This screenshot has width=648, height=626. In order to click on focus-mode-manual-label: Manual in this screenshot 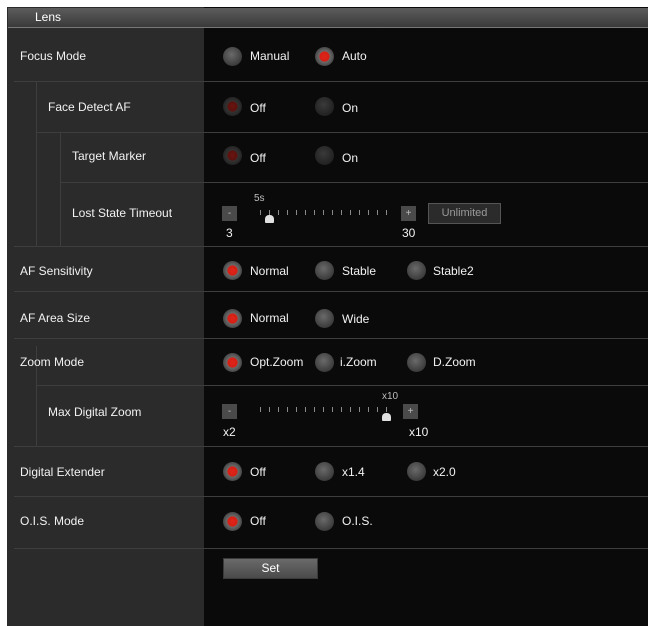, I will do `click(270, 56)`.